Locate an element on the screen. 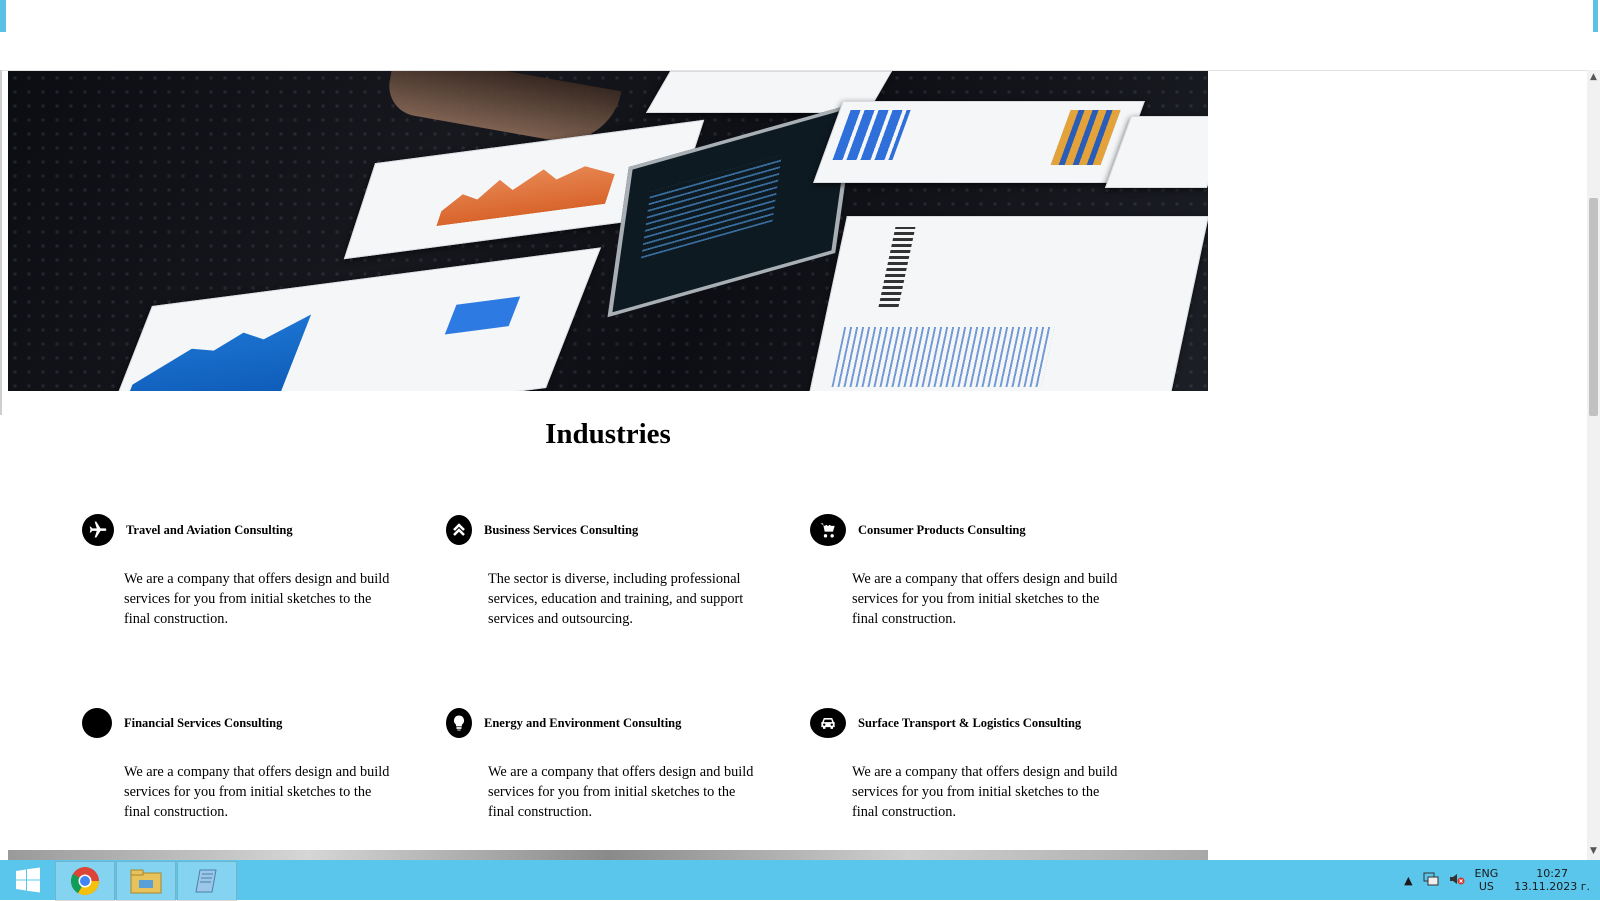  clock: 10:27 13.11.2023 г. is located at coordinates (1552, 880).